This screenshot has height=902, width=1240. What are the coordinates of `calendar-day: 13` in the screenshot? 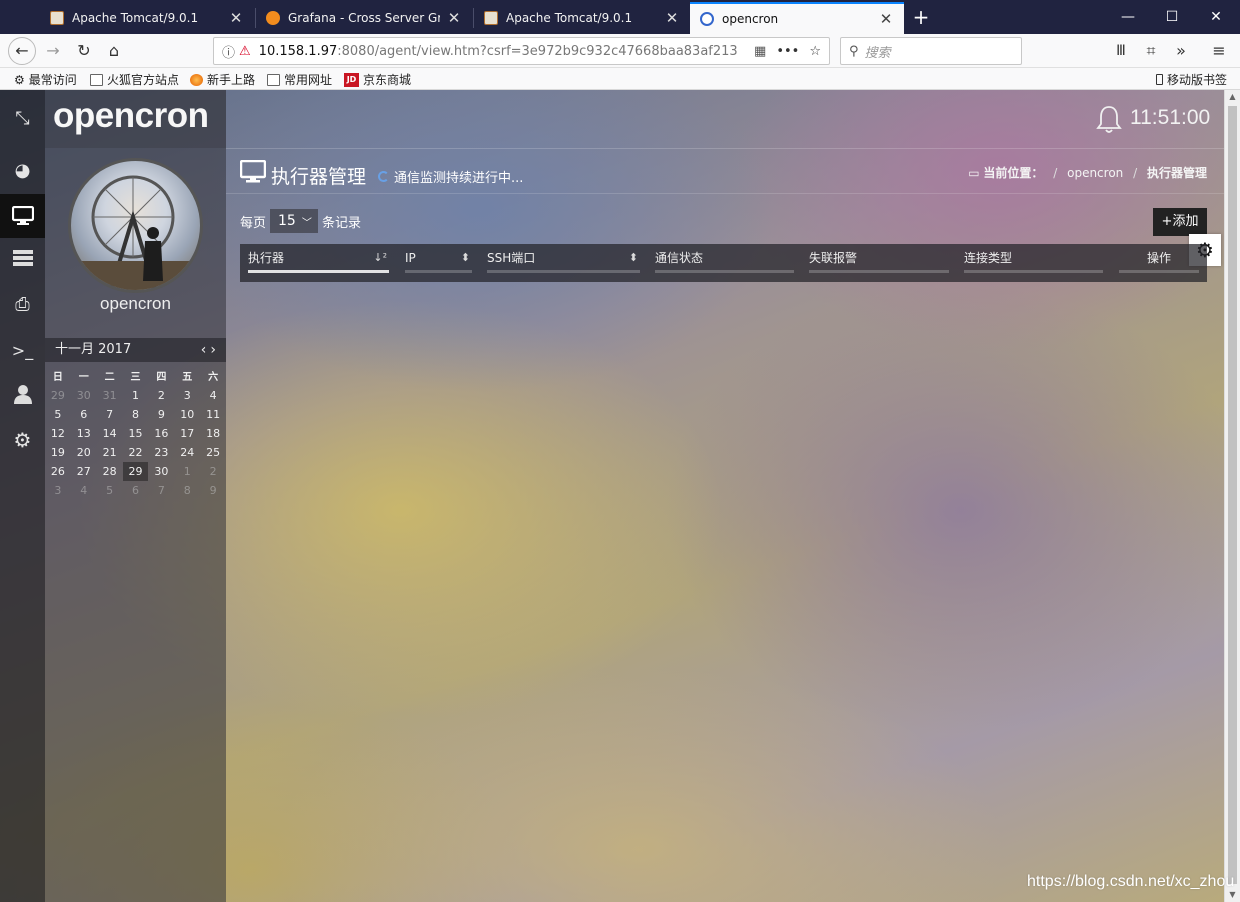 It's located at (84, 433).